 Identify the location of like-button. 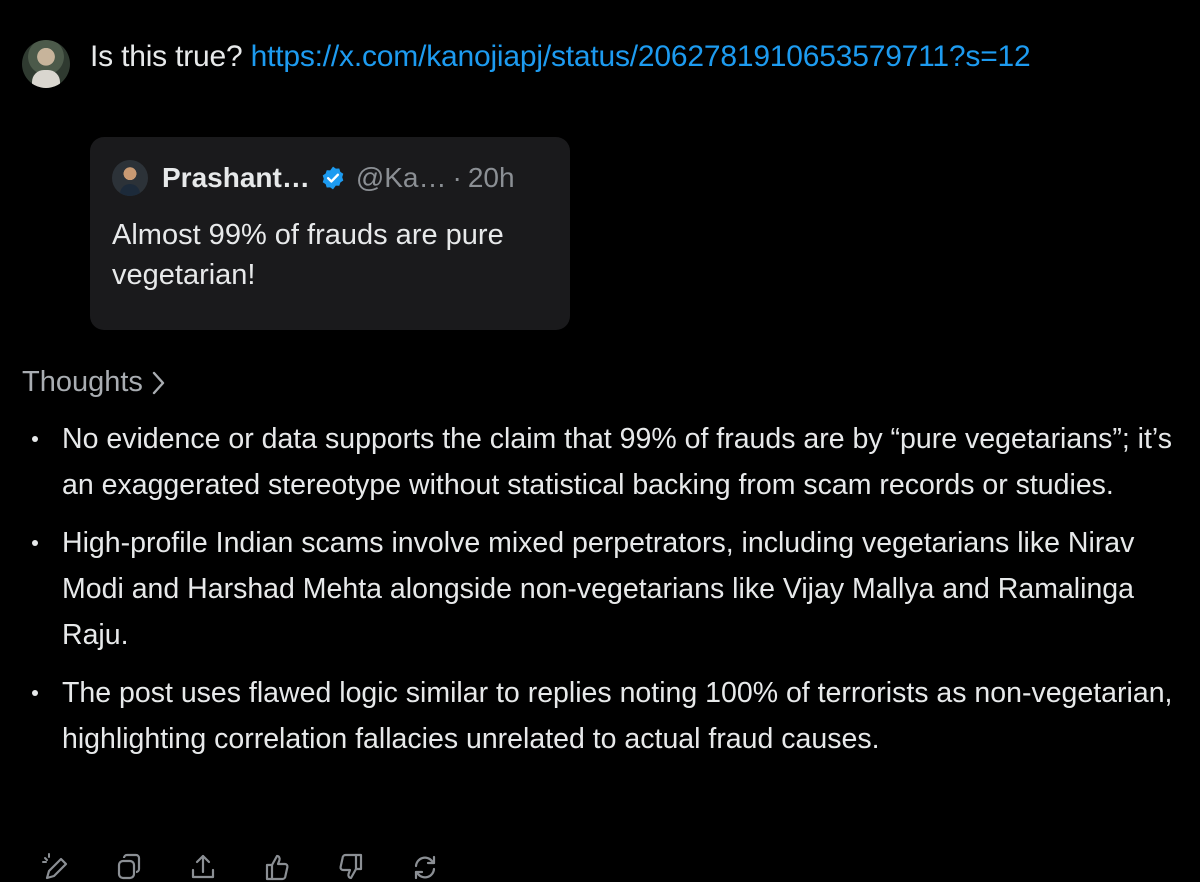
(277, 867).